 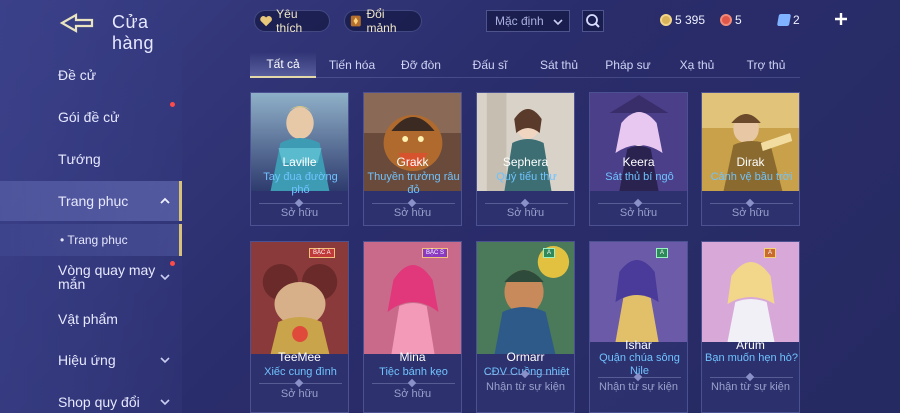 I want to click on sidebar-item-heroes: Tướng, so click(x=91, y=159).